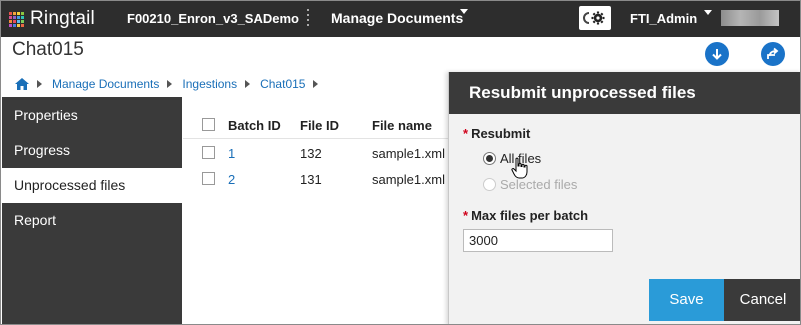  I want to click on sidebar-item-unprocessed-files: Unprocessed files, so click(92, 185).